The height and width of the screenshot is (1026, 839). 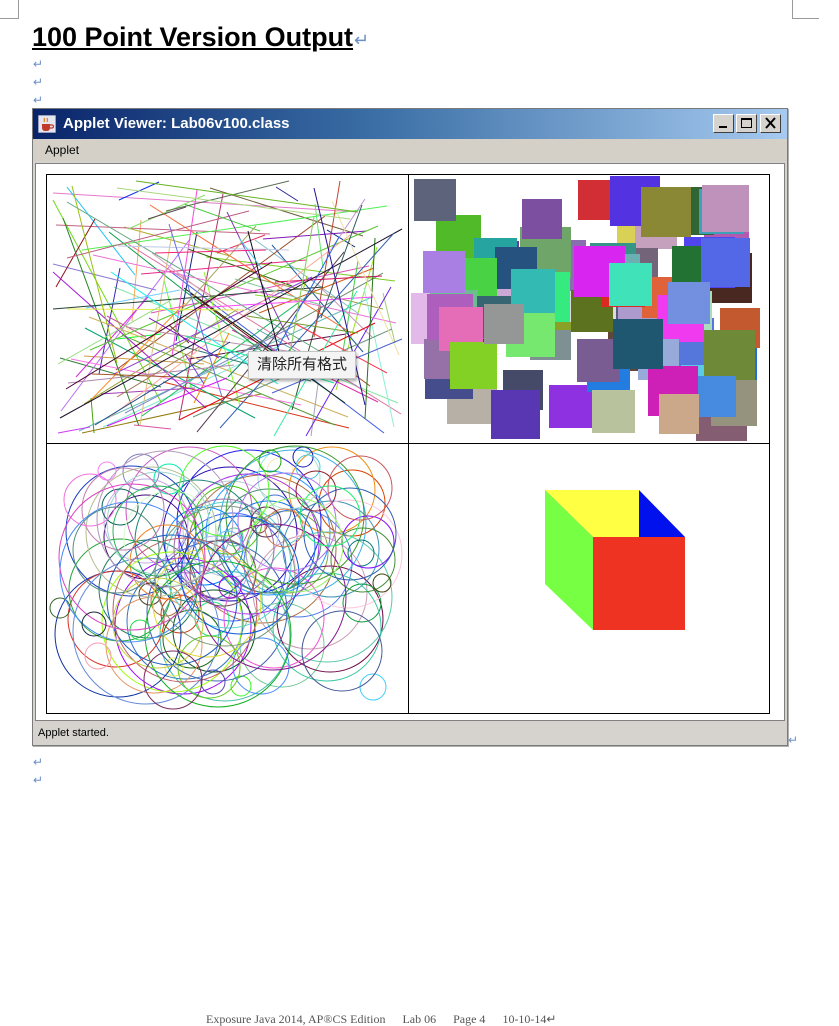 What do you see at coordinates (410, 150) in the screenshot?
I see `menu-bar: Applet` at bounding box center [410, 150].